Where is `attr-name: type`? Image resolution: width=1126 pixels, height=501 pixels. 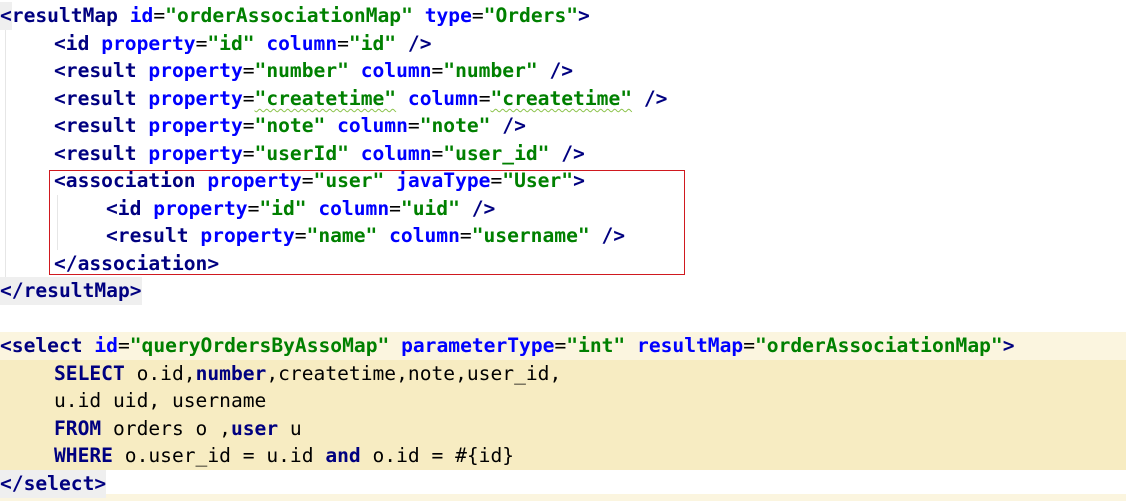
attr-name: type is located at coordinates (448, 15).